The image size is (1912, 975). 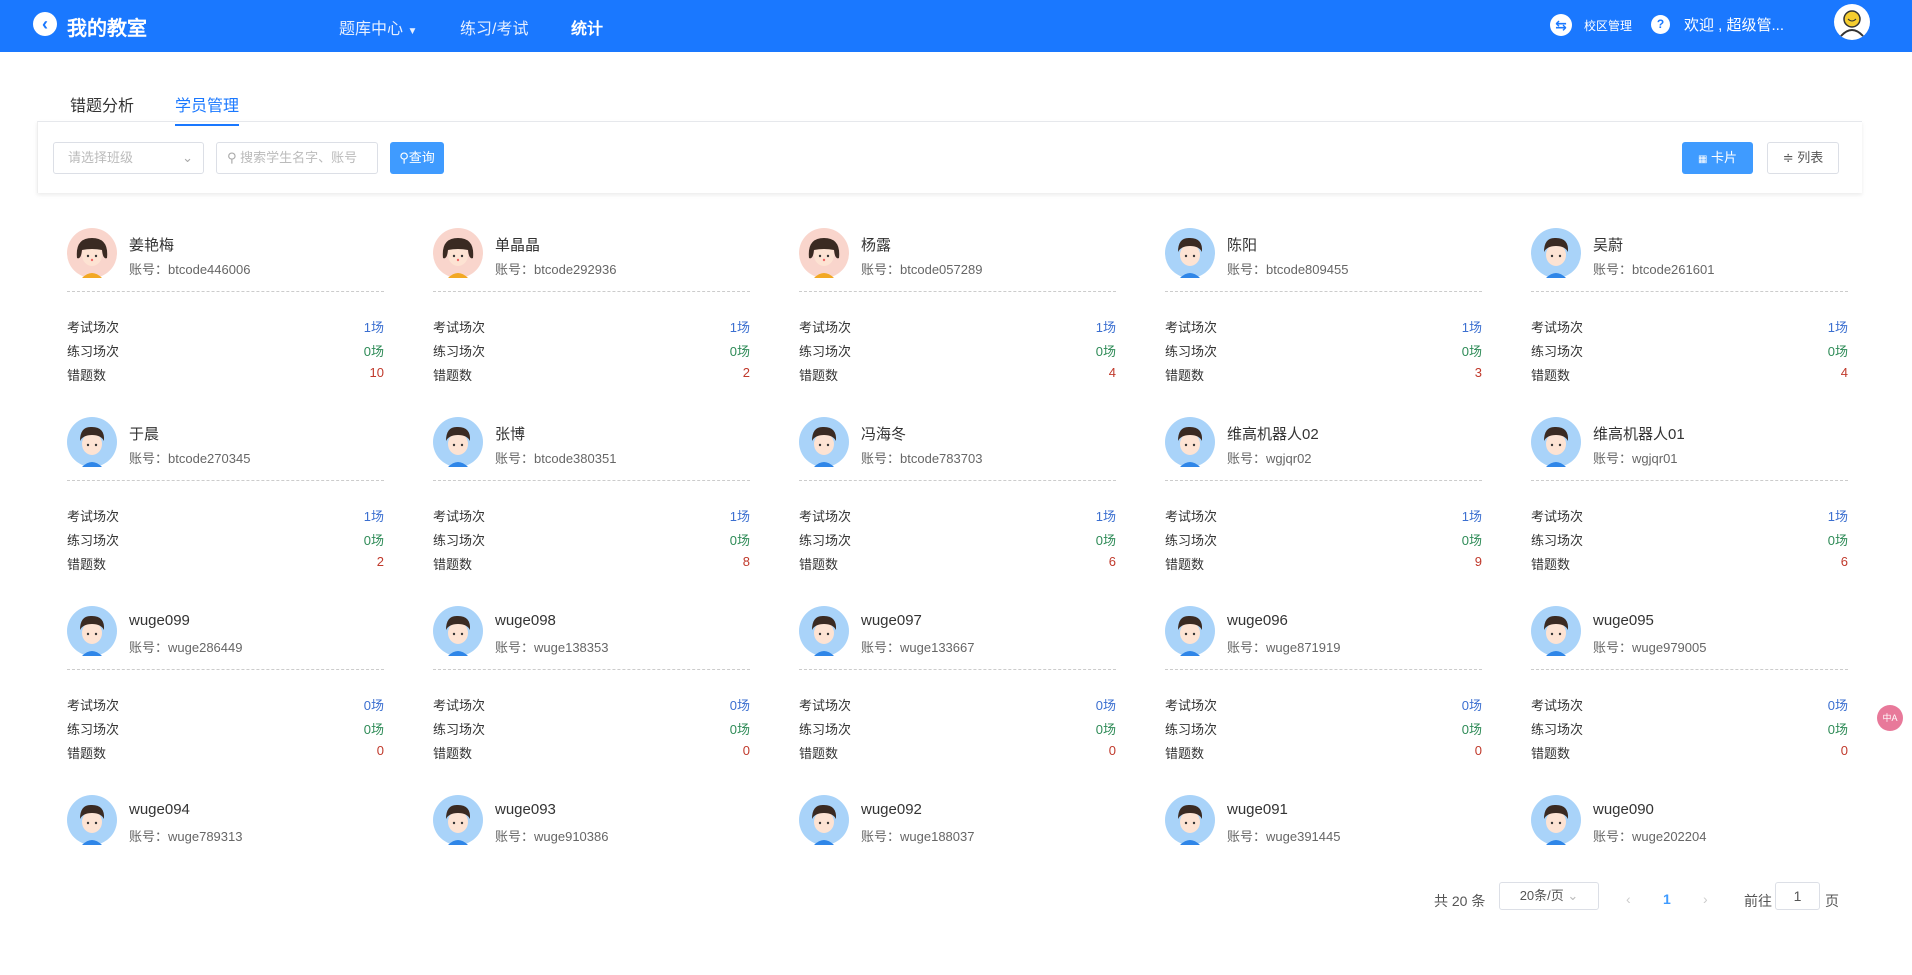 I want to click on account-value: btcode261601, so click(x=1673, y=269).